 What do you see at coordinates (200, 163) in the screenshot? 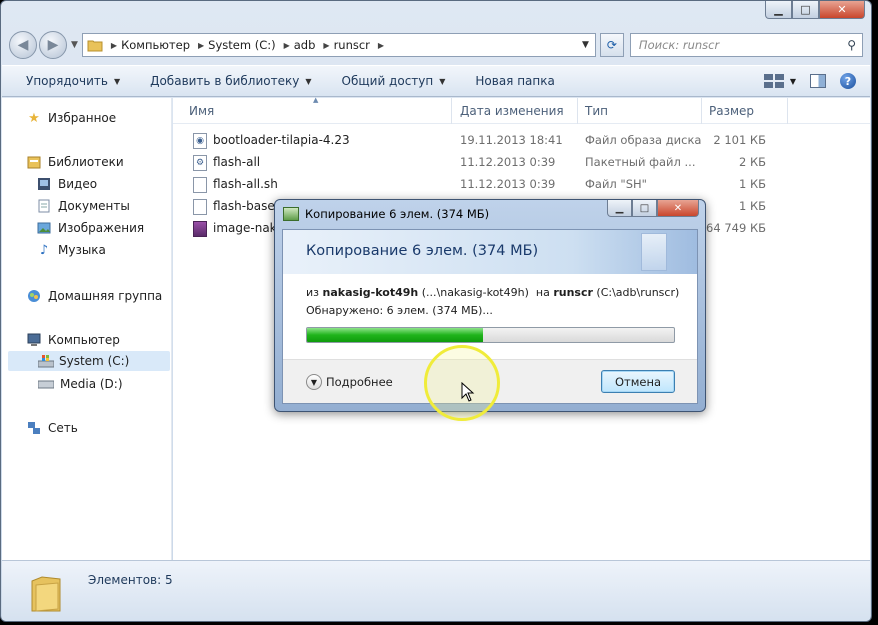
I see `batch-file-icon: ⚙` at bounding box center [200, 163].